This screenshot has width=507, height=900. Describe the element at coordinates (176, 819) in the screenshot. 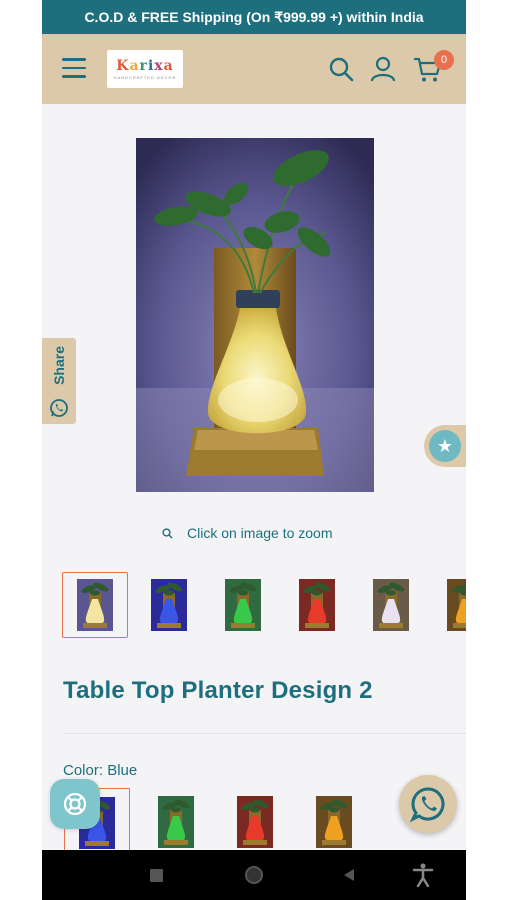

I see `color-swatch-green` at that location.